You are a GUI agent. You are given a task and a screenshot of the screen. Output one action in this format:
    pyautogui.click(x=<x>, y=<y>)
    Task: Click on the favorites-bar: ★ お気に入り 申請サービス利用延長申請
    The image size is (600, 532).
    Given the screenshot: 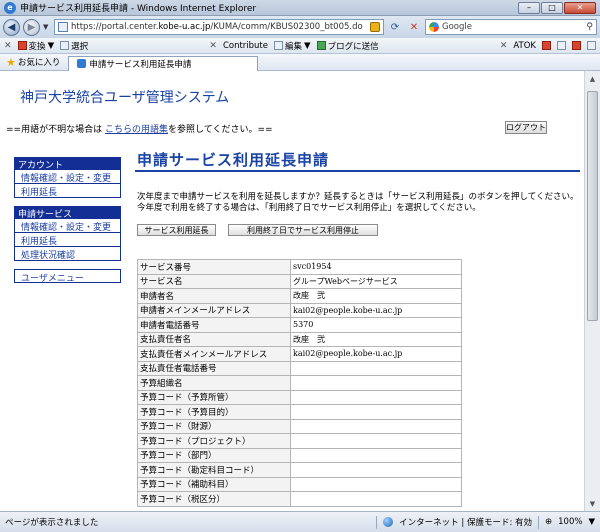 What is the action you would take?
    pyautogui.click(x=300, y=62)
    